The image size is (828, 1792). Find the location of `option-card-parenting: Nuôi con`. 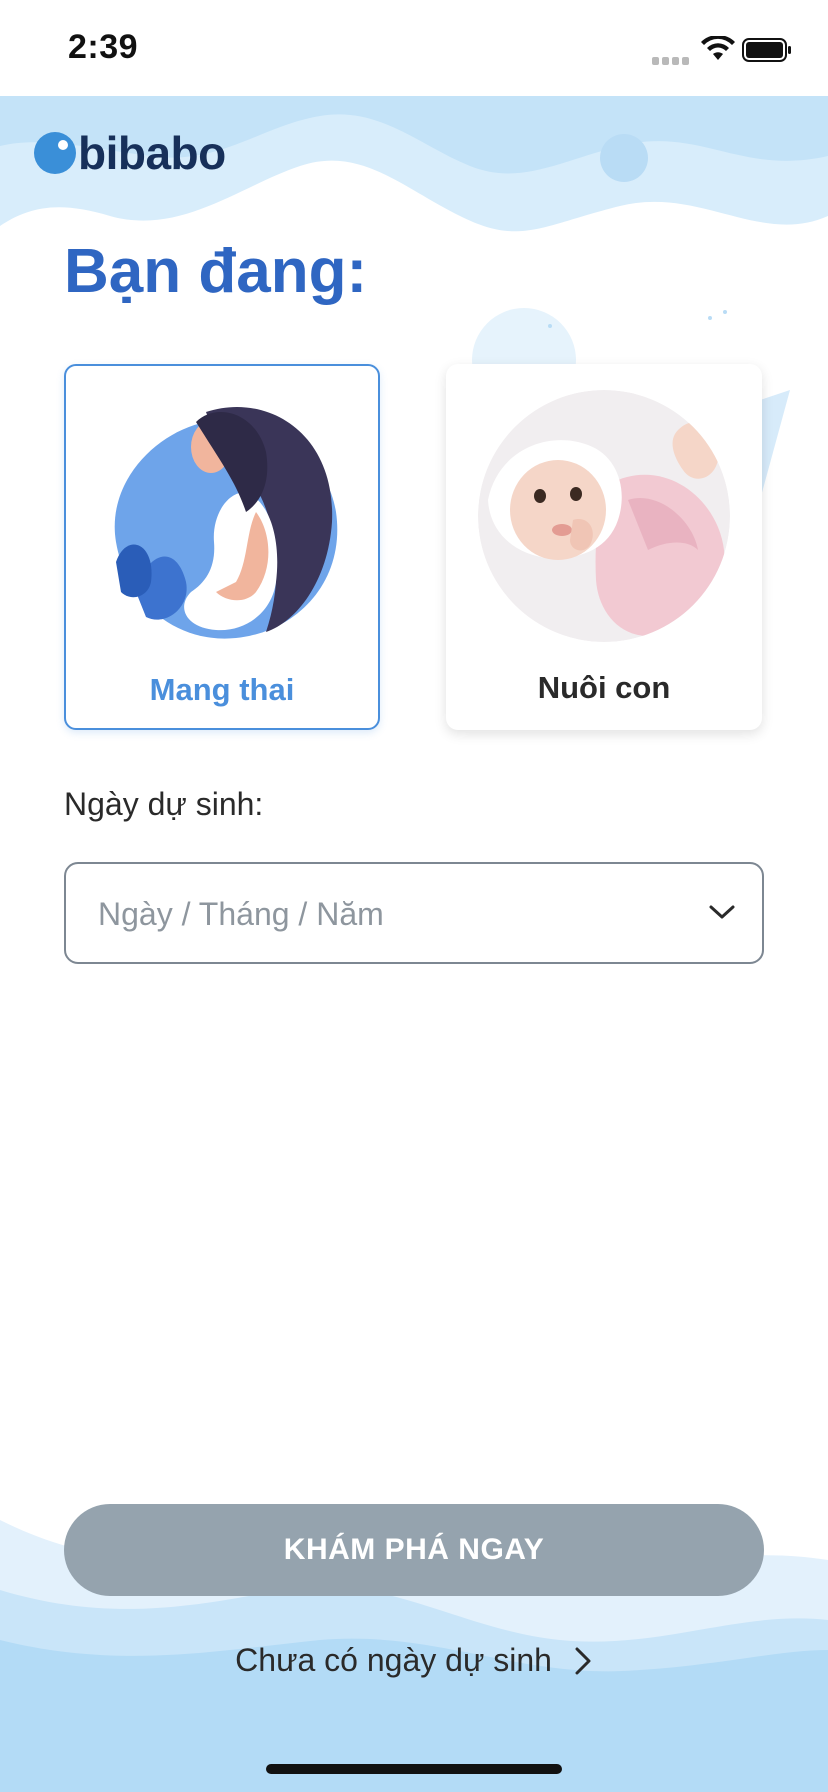

option-card-parenting: Nuôi con is located at coordinates (604, 547).